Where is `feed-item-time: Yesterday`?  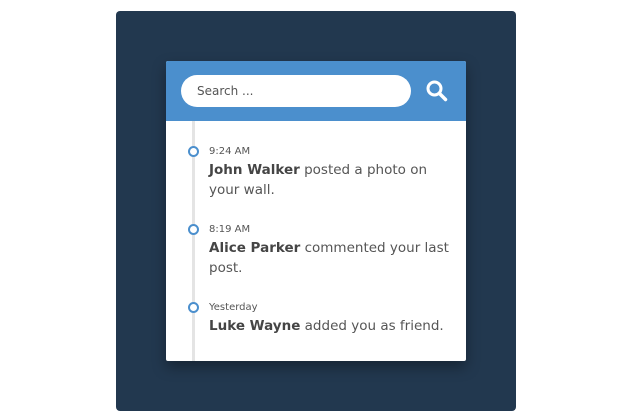
feed-item-time: Yesterday is located at coordinates (233, 307).